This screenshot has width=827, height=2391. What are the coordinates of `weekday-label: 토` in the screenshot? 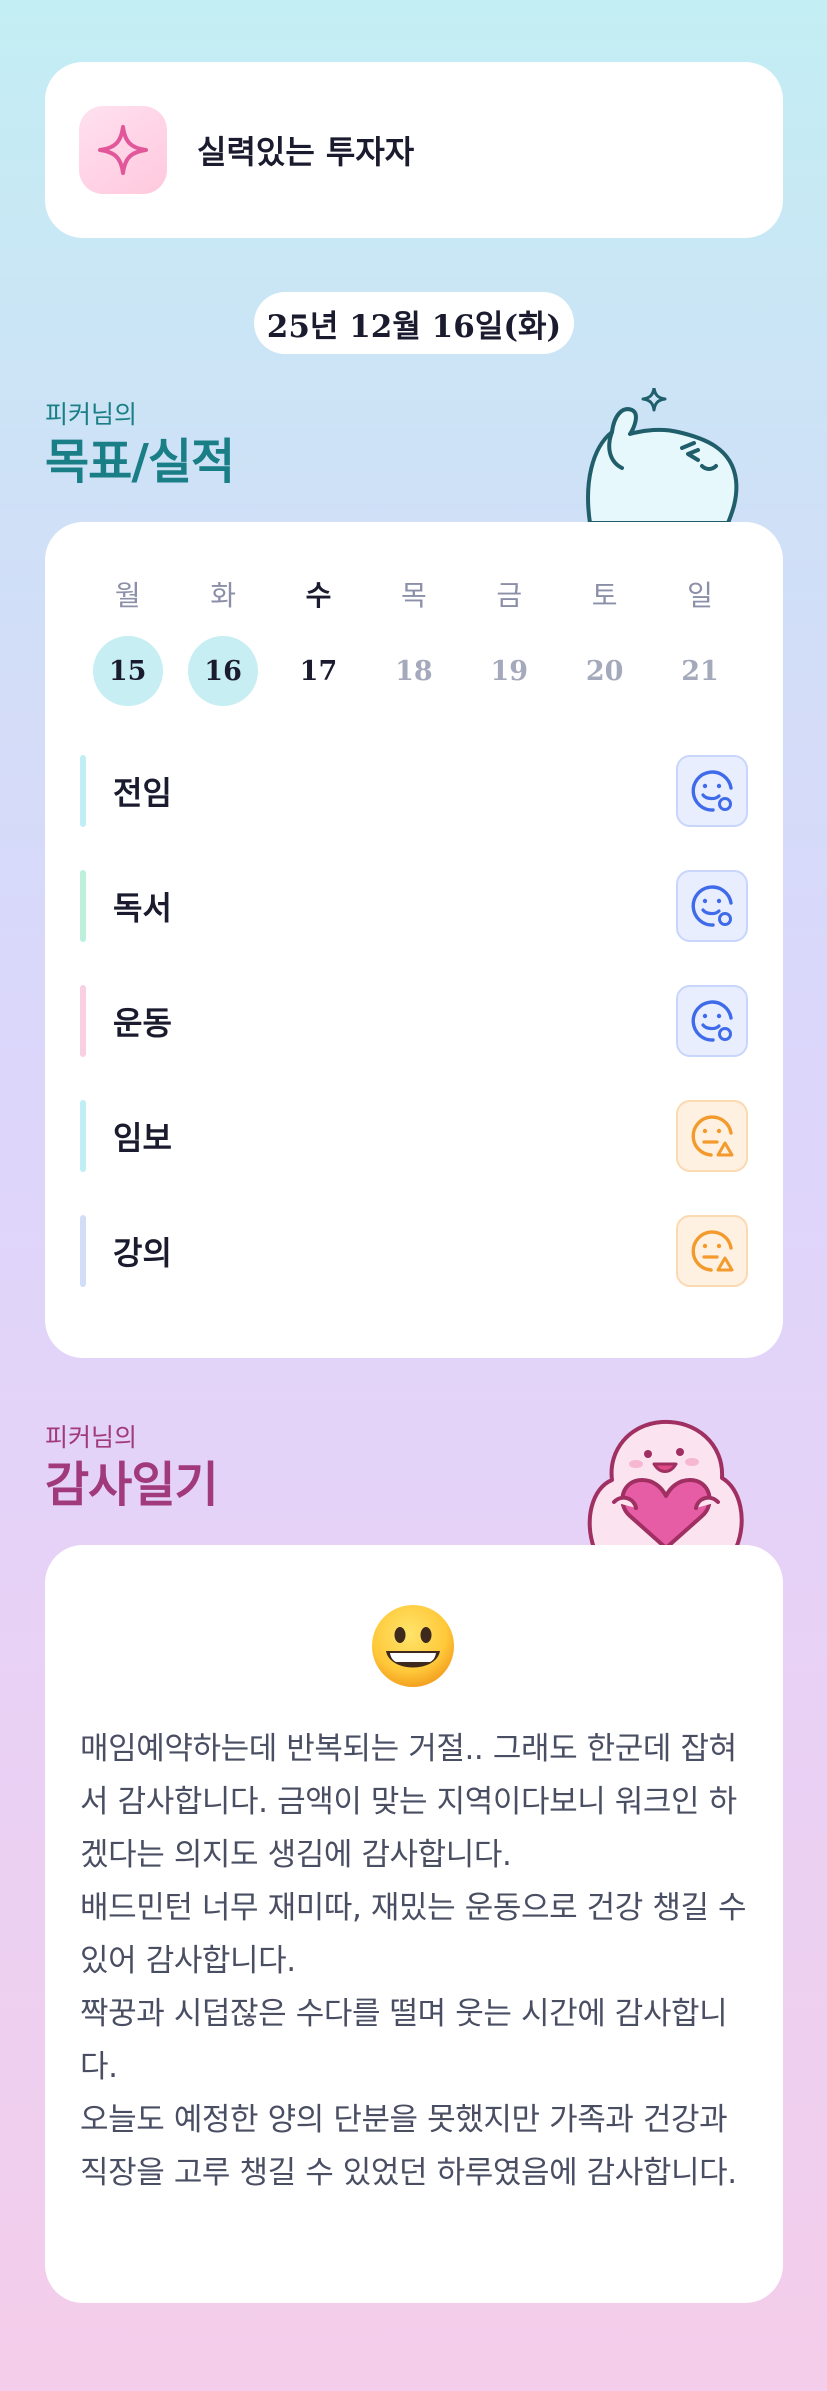 It's located at (604, 595).